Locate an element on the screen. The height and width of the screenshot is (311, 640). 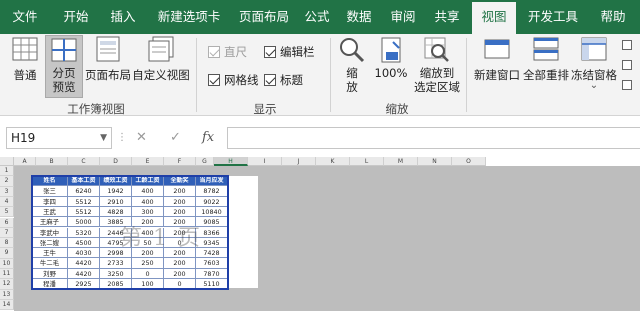
table-cell: 张三 is located at coordinates (50, 191).